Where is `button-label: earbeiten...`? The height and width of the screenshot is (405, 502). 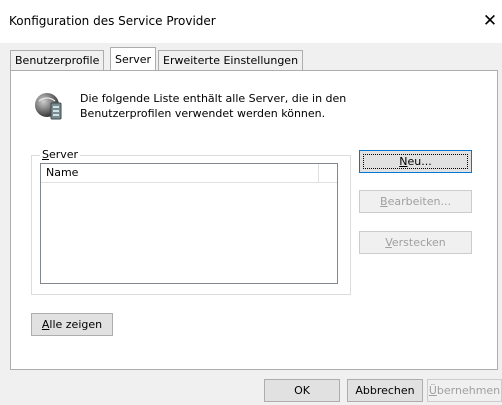
button-label: earbeiten... is located at coordinates (419, 201).